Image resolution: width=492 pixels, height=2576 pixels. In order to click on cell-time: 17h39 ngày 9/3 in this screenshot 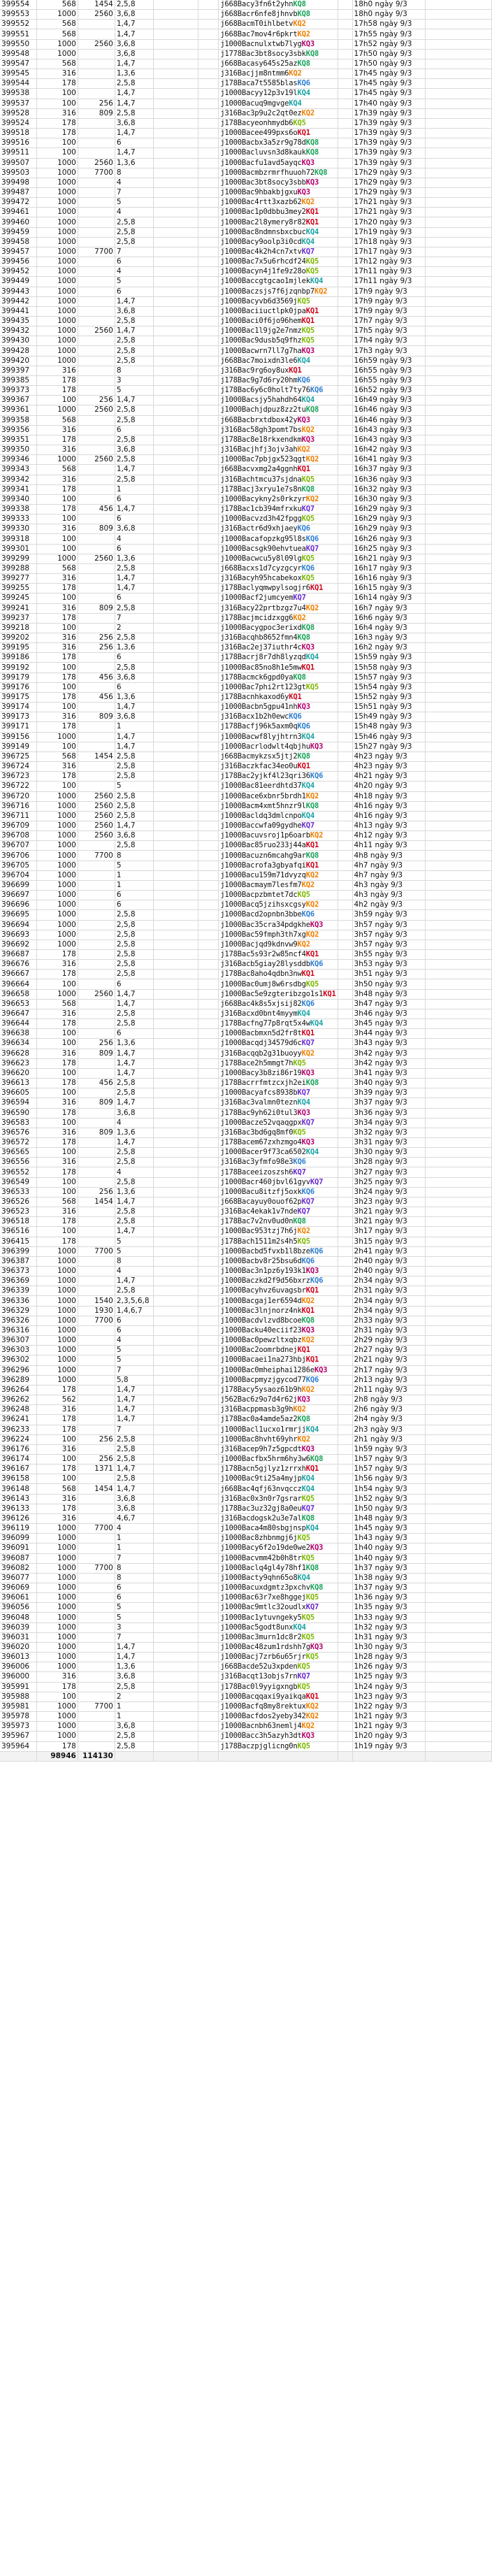, I will do `click(389, 163)`.